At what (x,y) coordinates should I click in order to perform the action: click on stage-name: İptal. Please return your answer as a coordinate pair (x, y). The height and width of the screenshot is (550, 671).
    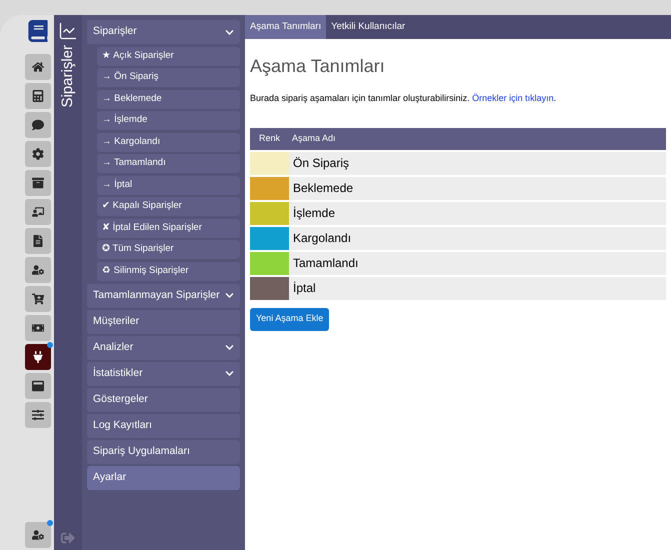
    Looking at the image, I should click on (304, 288).